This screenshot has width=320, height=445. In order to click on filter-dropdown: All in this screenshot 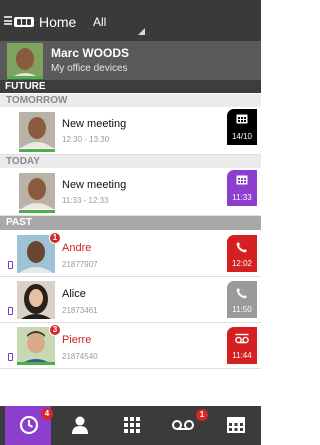, I will do `click(99, 22)`.